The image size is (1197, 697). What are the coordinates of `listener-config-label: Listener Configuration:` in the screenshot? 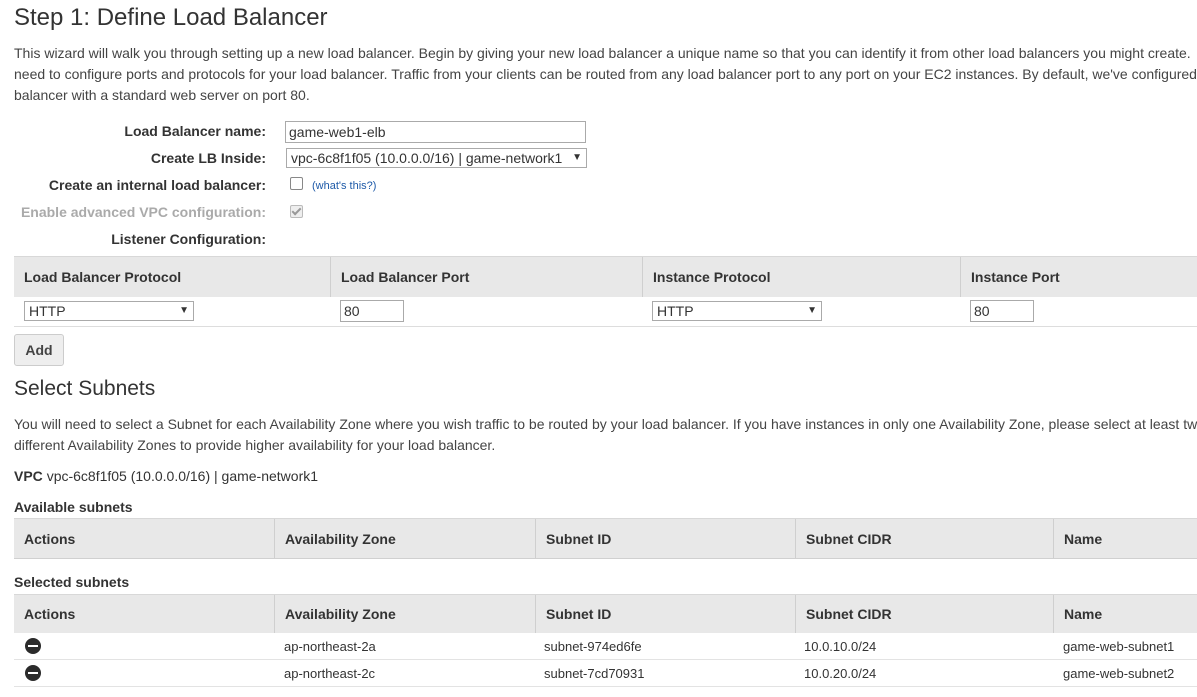 It's located at (188, 239).